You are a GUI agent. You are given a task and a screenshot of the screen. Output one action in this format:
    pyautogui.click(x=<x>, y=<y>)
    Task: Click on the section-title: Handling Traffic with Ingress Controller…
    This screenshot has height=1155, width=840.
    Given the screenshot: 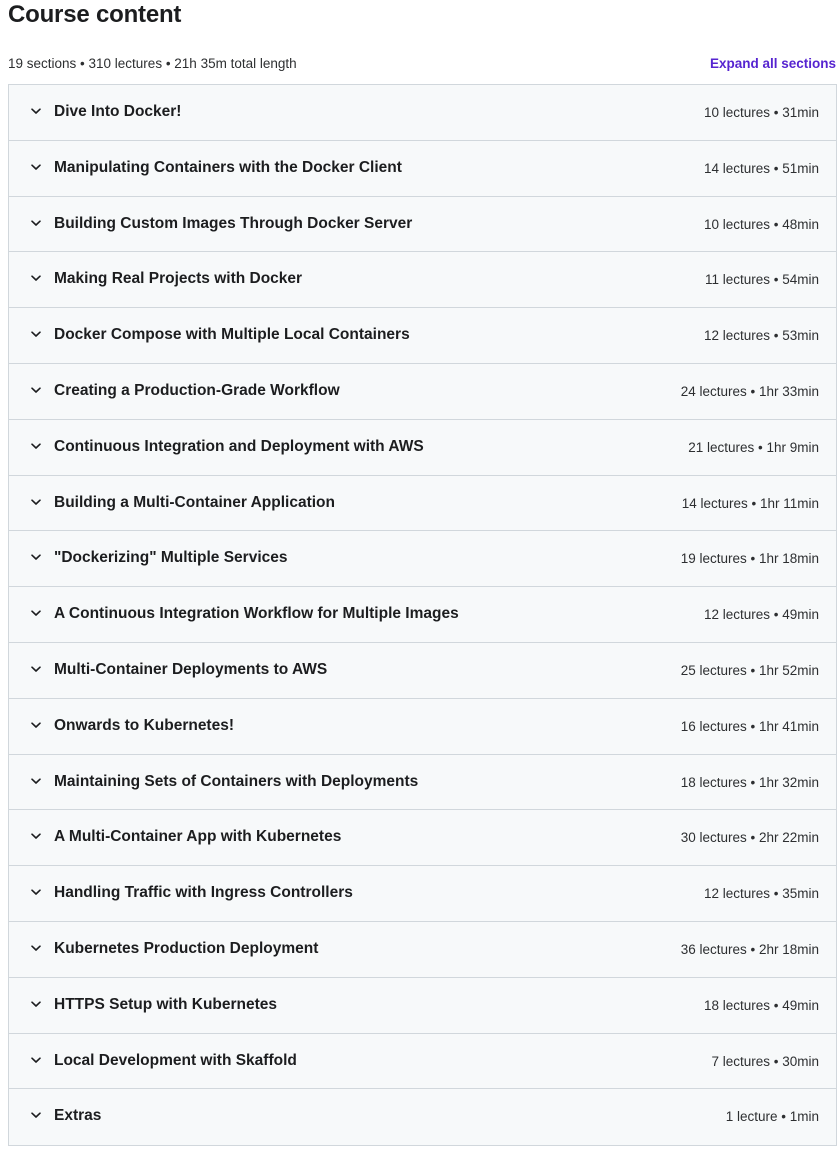 What is the action you would take?
    pyautogui.click(x=203, y=893)
    